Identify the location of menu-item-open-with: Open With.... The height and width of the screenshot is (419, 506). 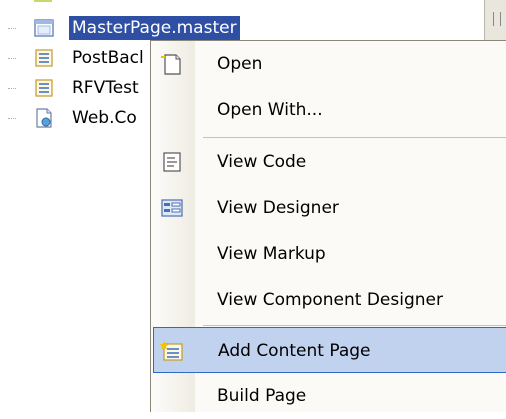
(328, 110).